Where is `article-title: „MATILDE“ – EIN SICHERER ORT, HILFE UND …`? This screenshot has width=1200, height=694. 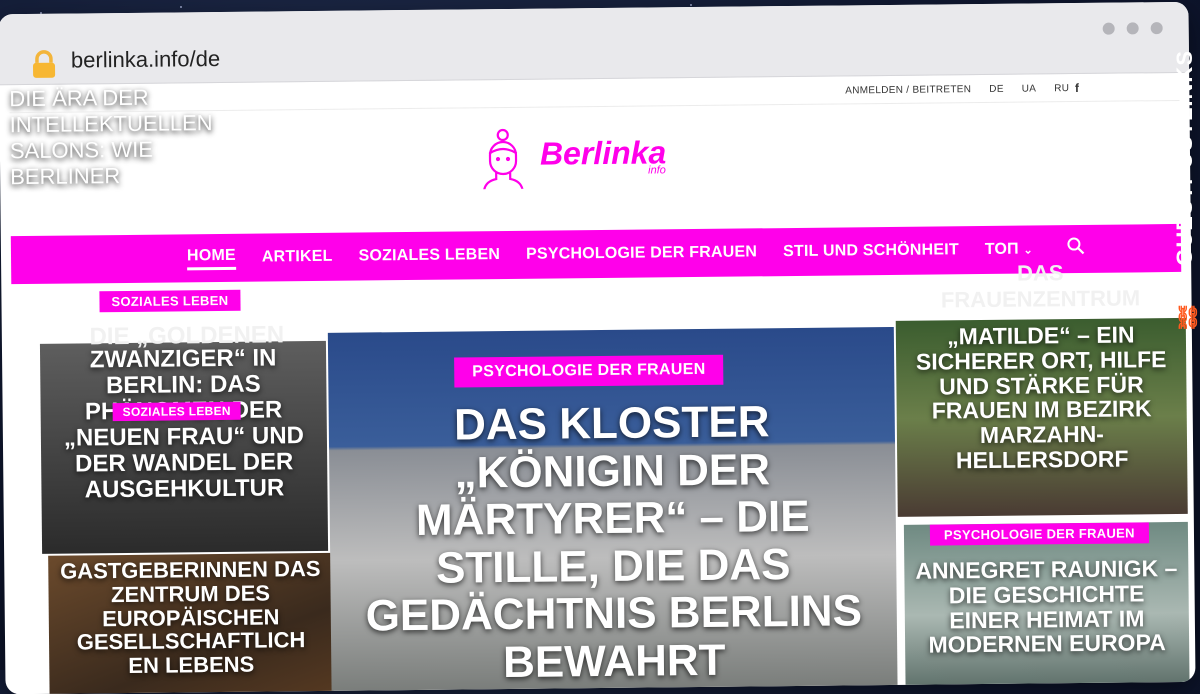
article-title: „MATILDE“ – EIN SICHERER ORT, HILFE UND … is located at coordinates (1041, 397).